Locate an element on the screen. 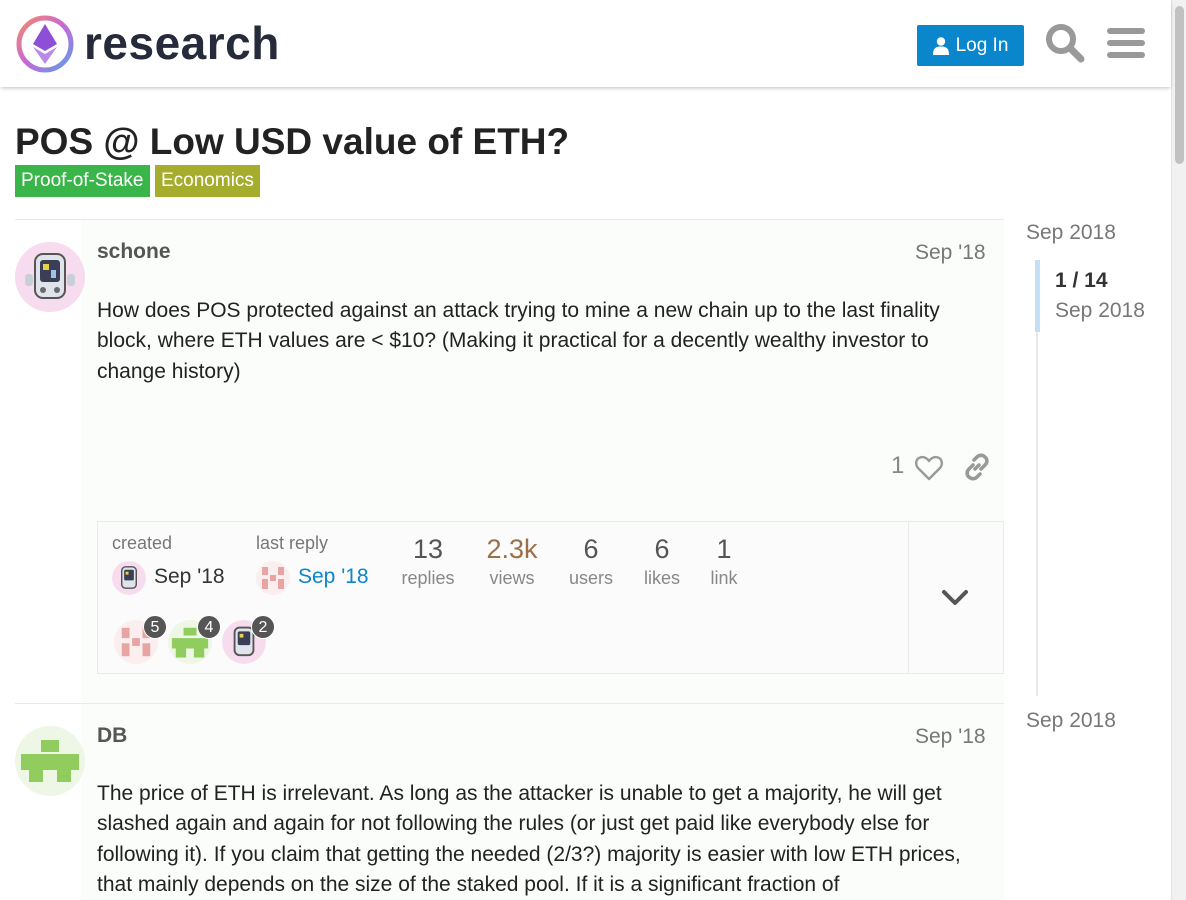  site-name: research is located at coordinates (182, 43).